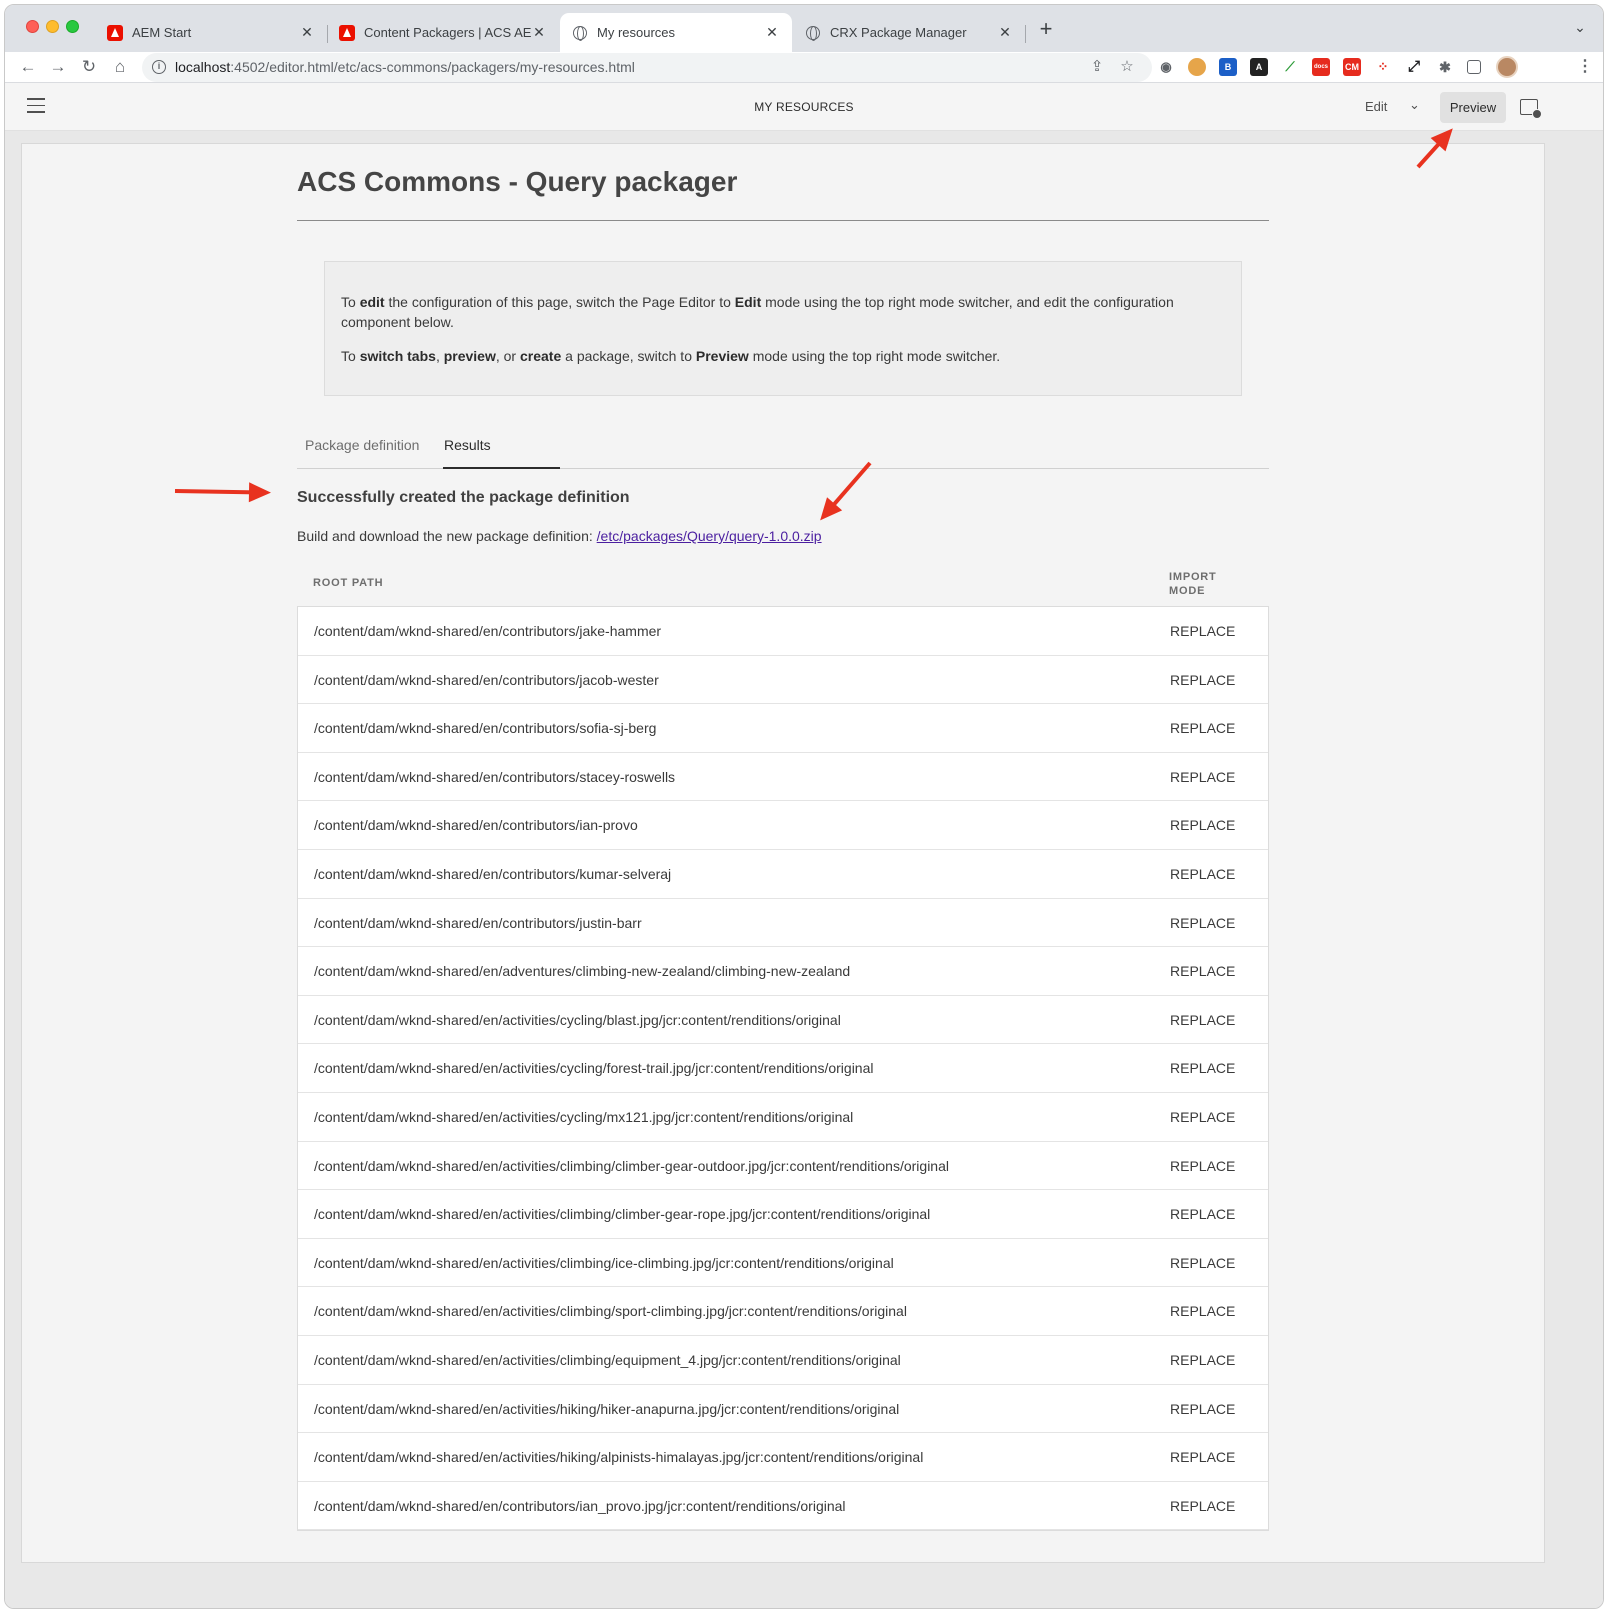  What do you see at coordinates (1414, 105) in the screenshot?
I see `mode-chevron-down-icon: ⌄` at bounding box center [1414, 105].